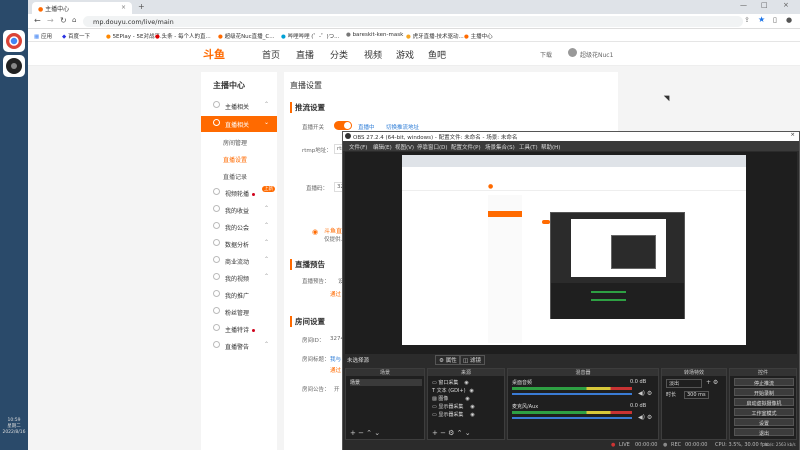 The height and width of the screenshot is (450, 800). What do you see at coordinates (450, 382) in the screenshot?
I see `source-item: ▭ 窗口采集 ◉` at bounding box center [450, 382].